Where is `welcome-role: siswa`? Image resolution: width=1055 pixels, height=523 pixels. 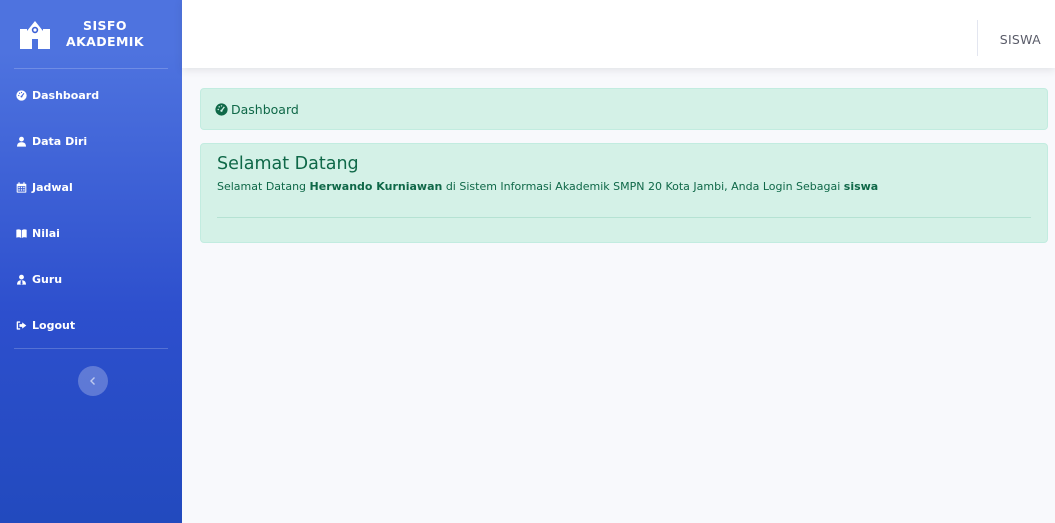
welcome-role: siswa is located at coordinates (861, 186).